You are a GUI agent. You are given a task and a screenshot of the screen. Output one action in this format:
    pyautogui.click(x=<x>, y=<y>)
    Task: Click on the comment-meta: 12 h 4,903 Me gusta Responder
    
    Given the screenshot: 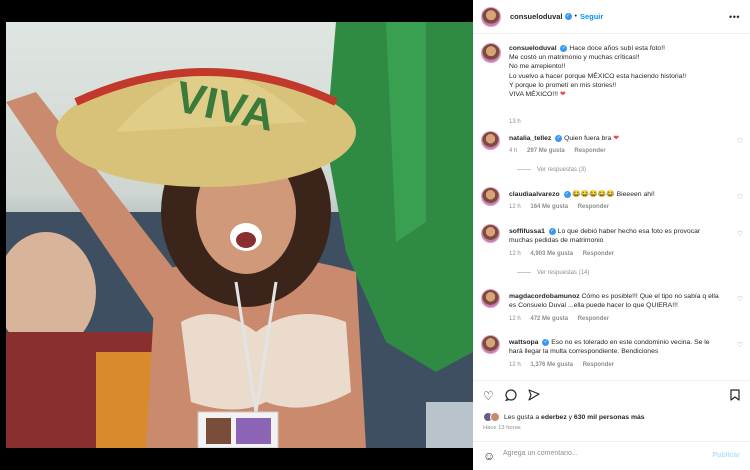 What is the action you would take?
    pyautogui.click(x=565, y=254)
    